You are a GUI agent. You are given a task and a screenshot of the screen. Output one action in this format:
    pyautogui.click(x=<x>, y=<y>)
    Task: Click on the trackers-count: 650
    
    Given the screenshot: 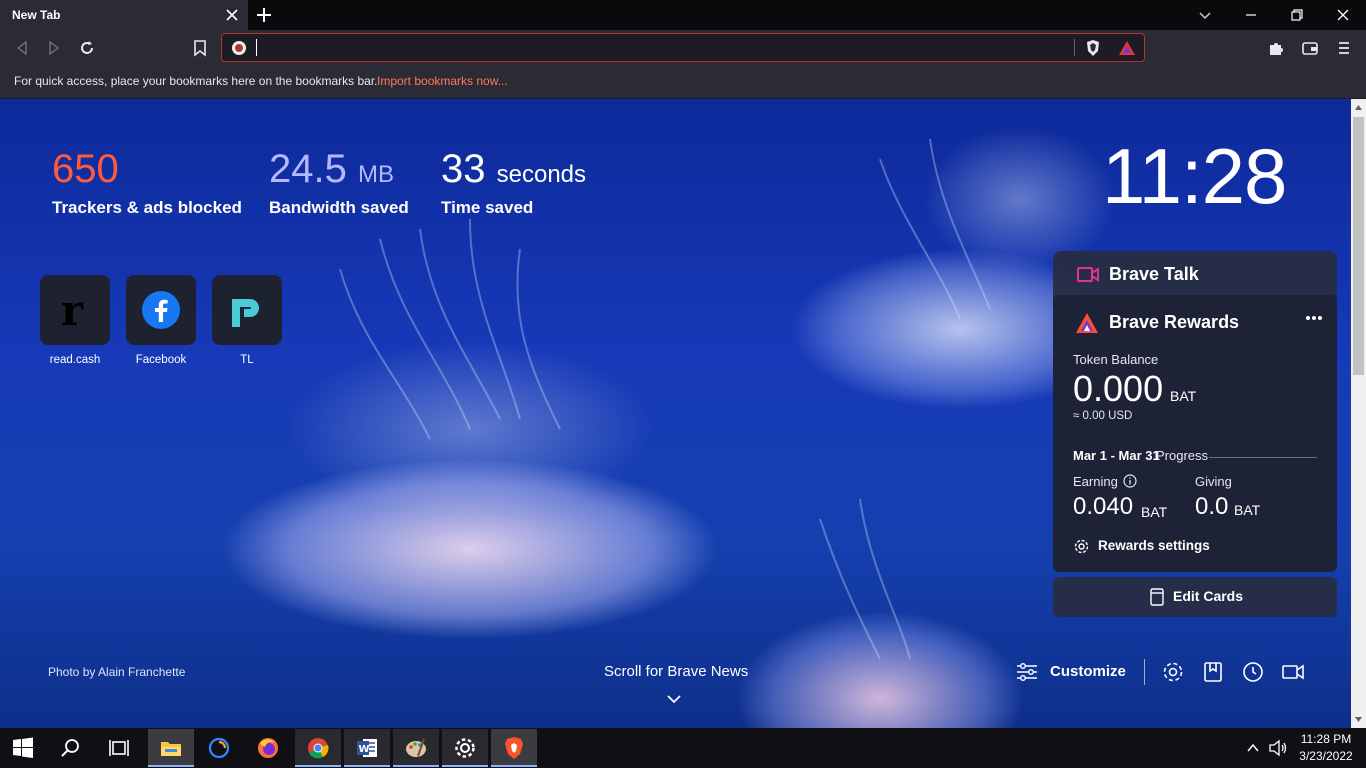 What is the action you would take?
    pyautogui.click(x=85, y=169)
    